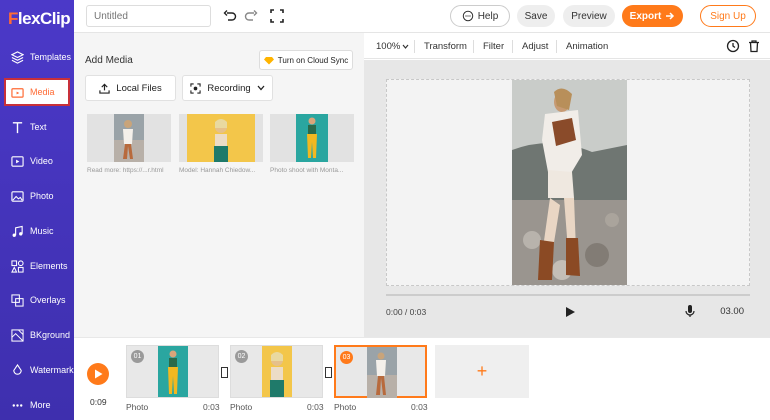 The image size is (770, 420). I want to click on sidebar-item-elements: Elements, so click(37, 266).